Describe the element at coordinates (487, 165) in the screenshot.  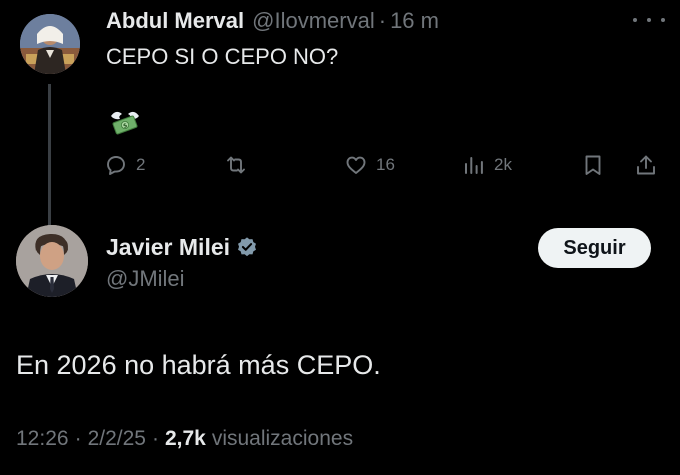
I see `views-button: 2k` at that location.